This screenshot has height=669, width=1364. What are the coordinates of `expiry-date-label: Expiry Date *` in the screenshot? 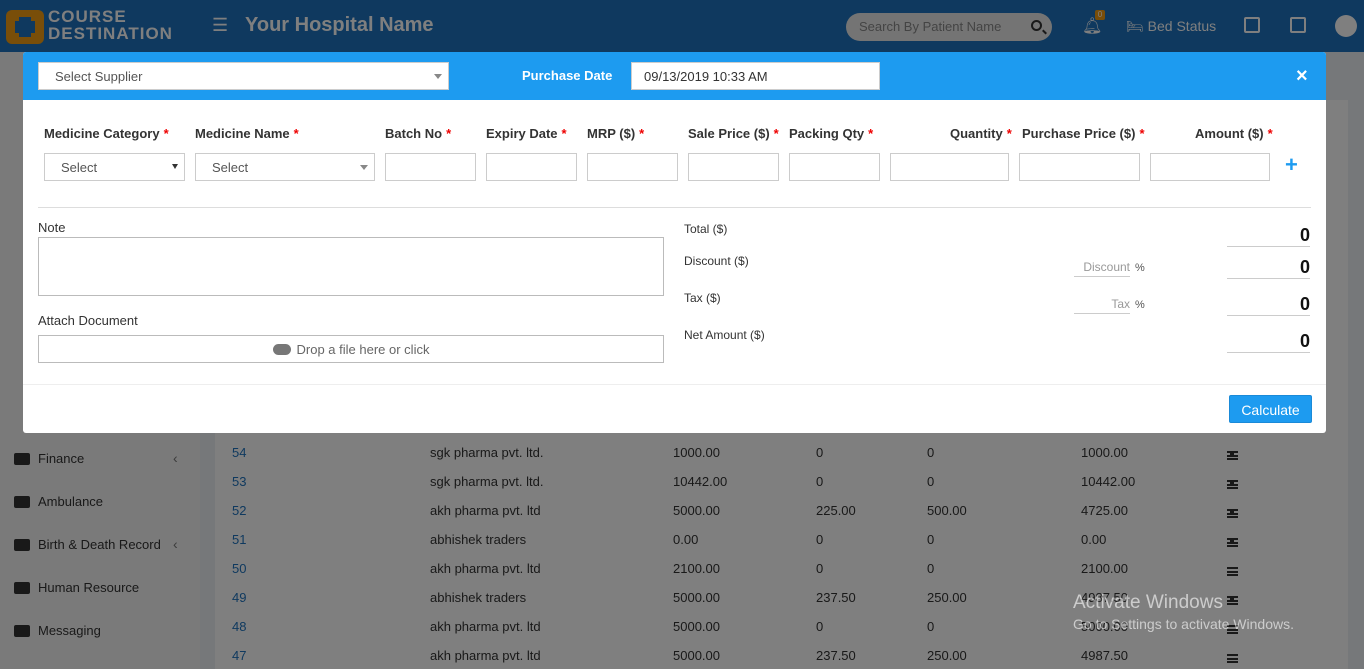 It's located at (526, 133).